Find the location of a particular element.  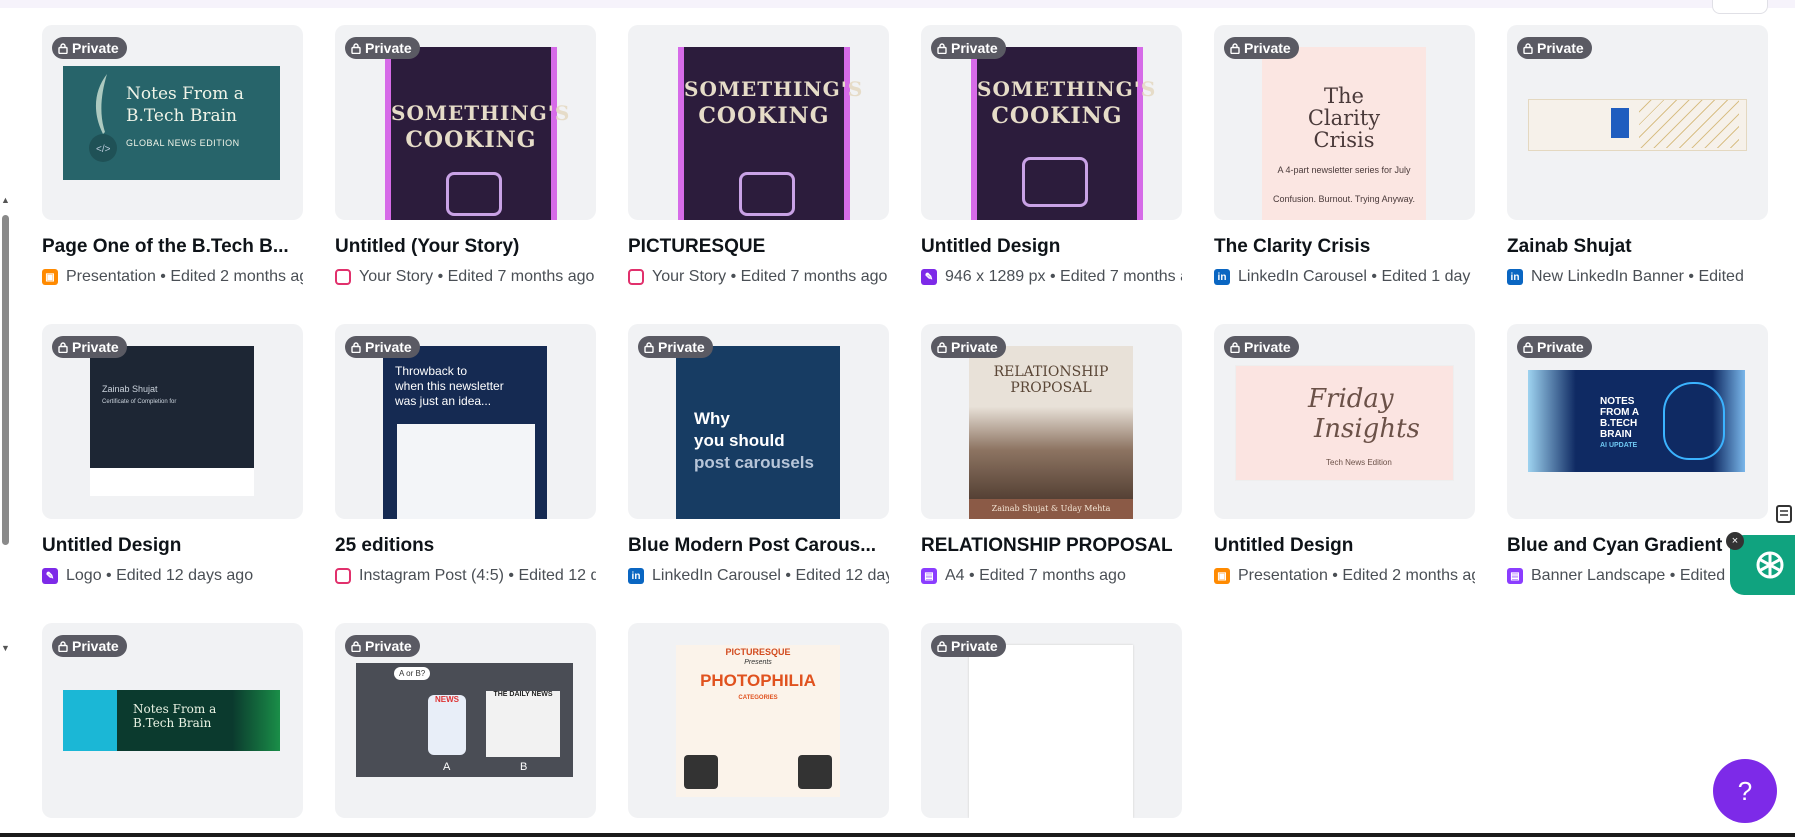

scrollbar-thumb is located at coordinates (5, 380).